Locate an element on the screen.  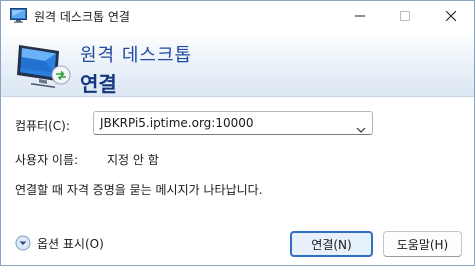
remote-desktop-monitor-icon is located at coordinates (43, 65).